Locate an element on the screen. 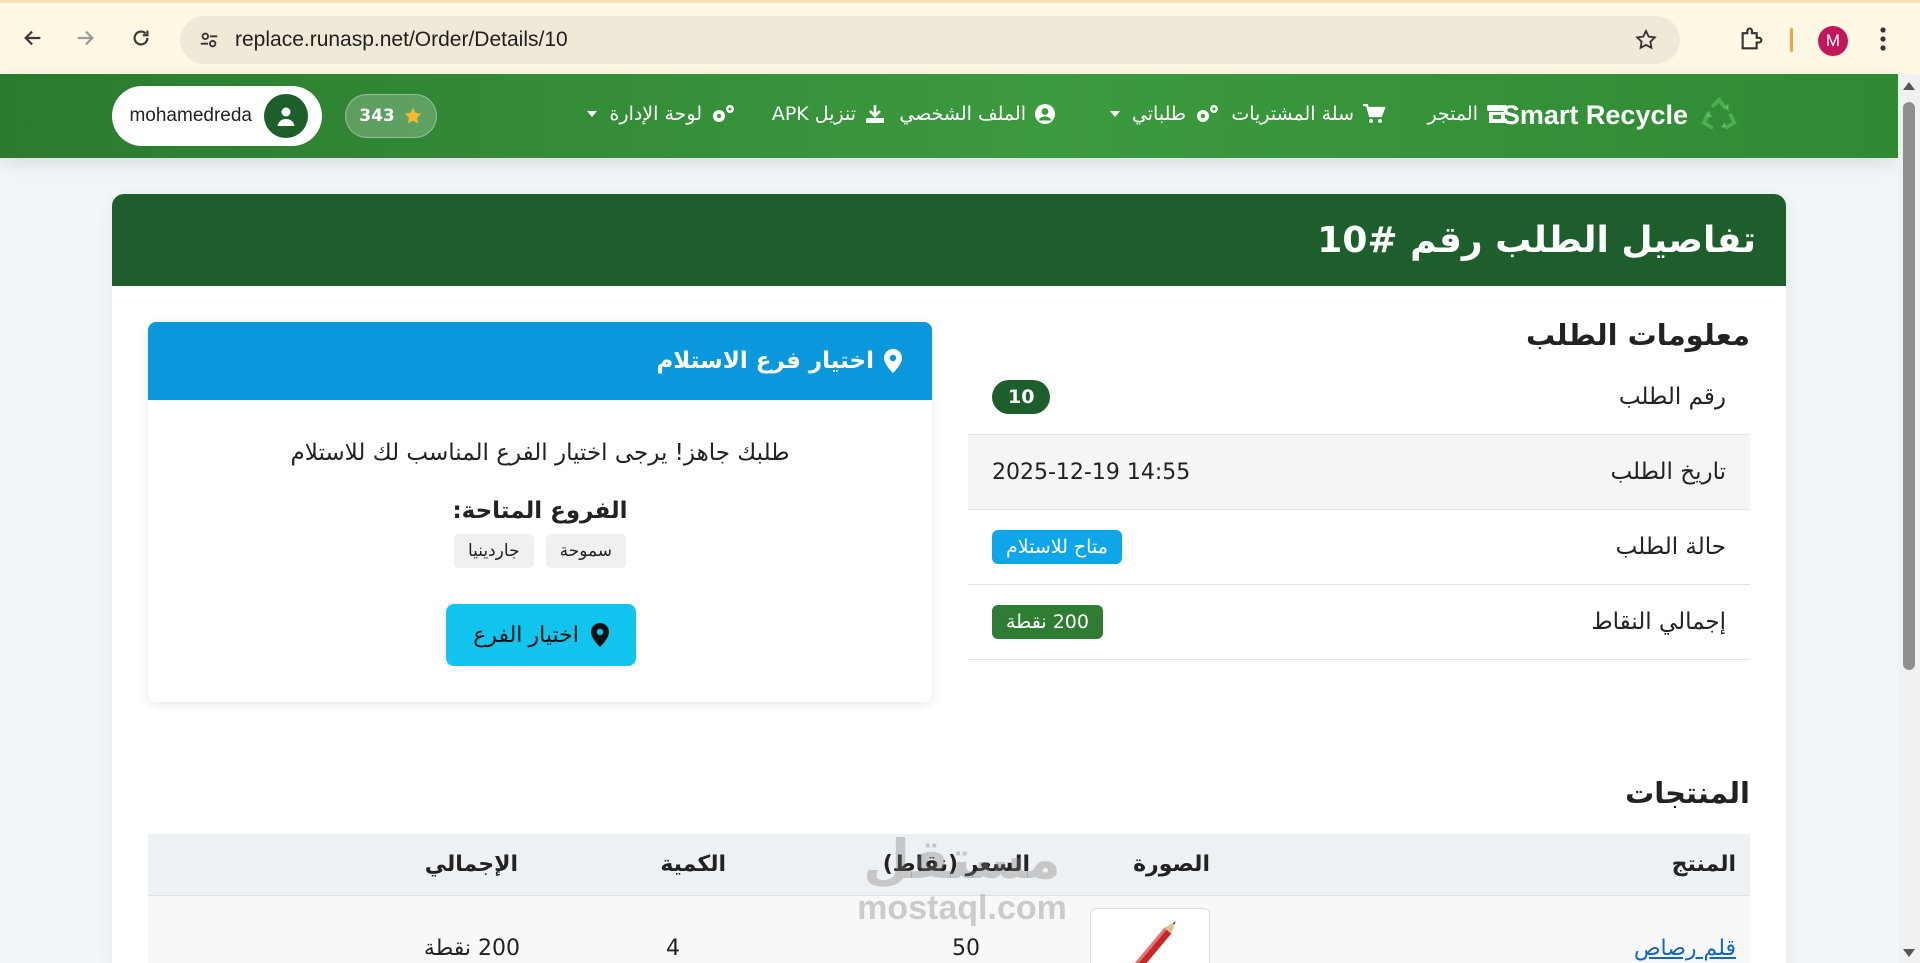  download-icon is located at coordinates (875, 114).